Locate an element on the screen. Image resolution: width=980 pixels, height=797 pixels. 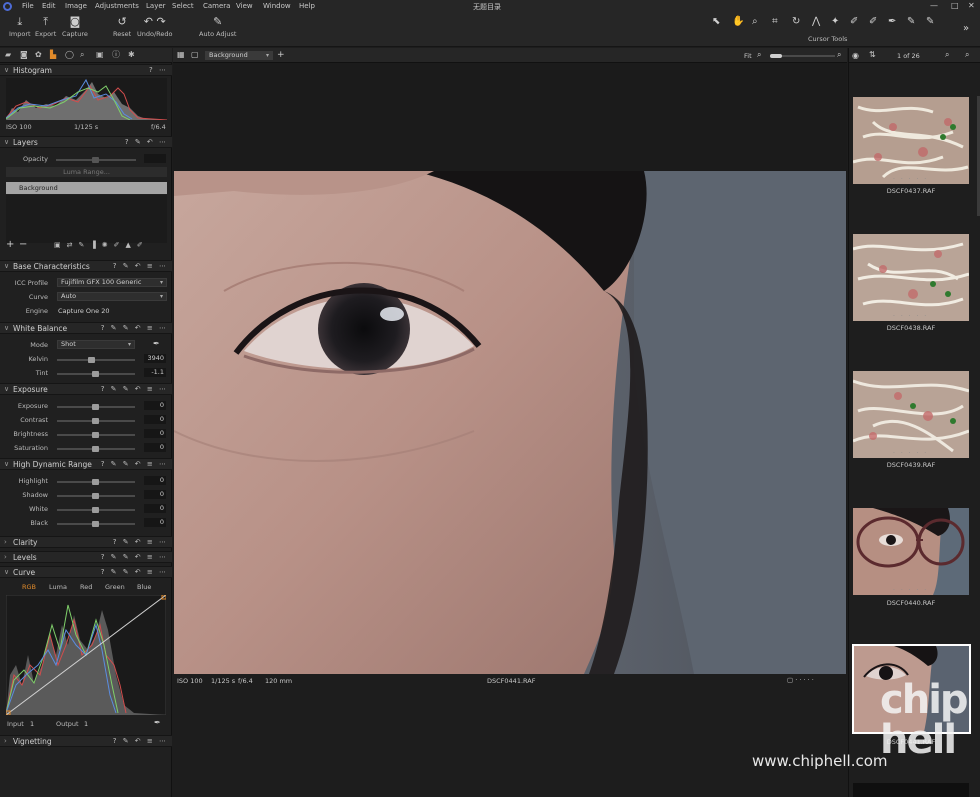
levels-header-icons: ? ✎ ✎ ↶ ≡ ⋯ is located at coordinates (134, 557).